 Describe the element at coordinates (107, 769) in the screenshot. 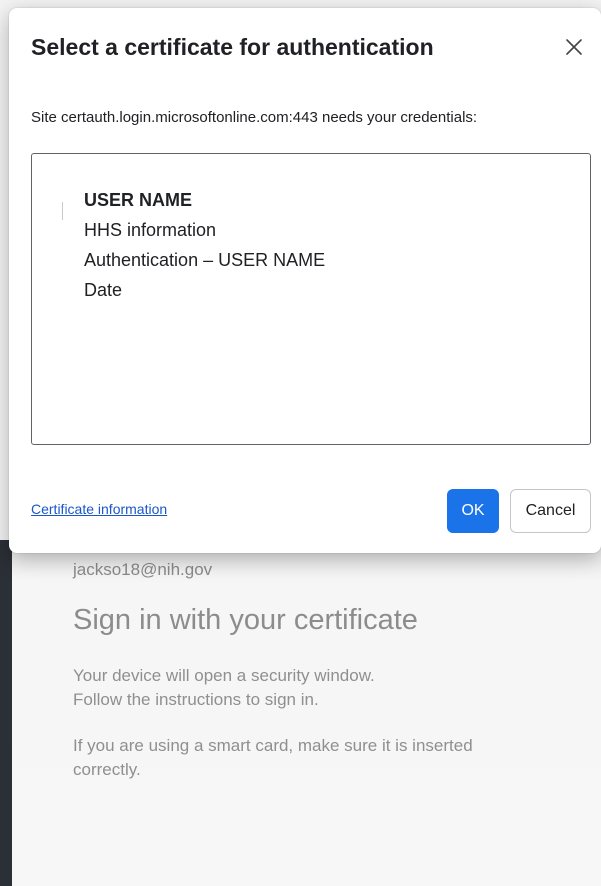

I see `instruction-line: correctly.` at that location.